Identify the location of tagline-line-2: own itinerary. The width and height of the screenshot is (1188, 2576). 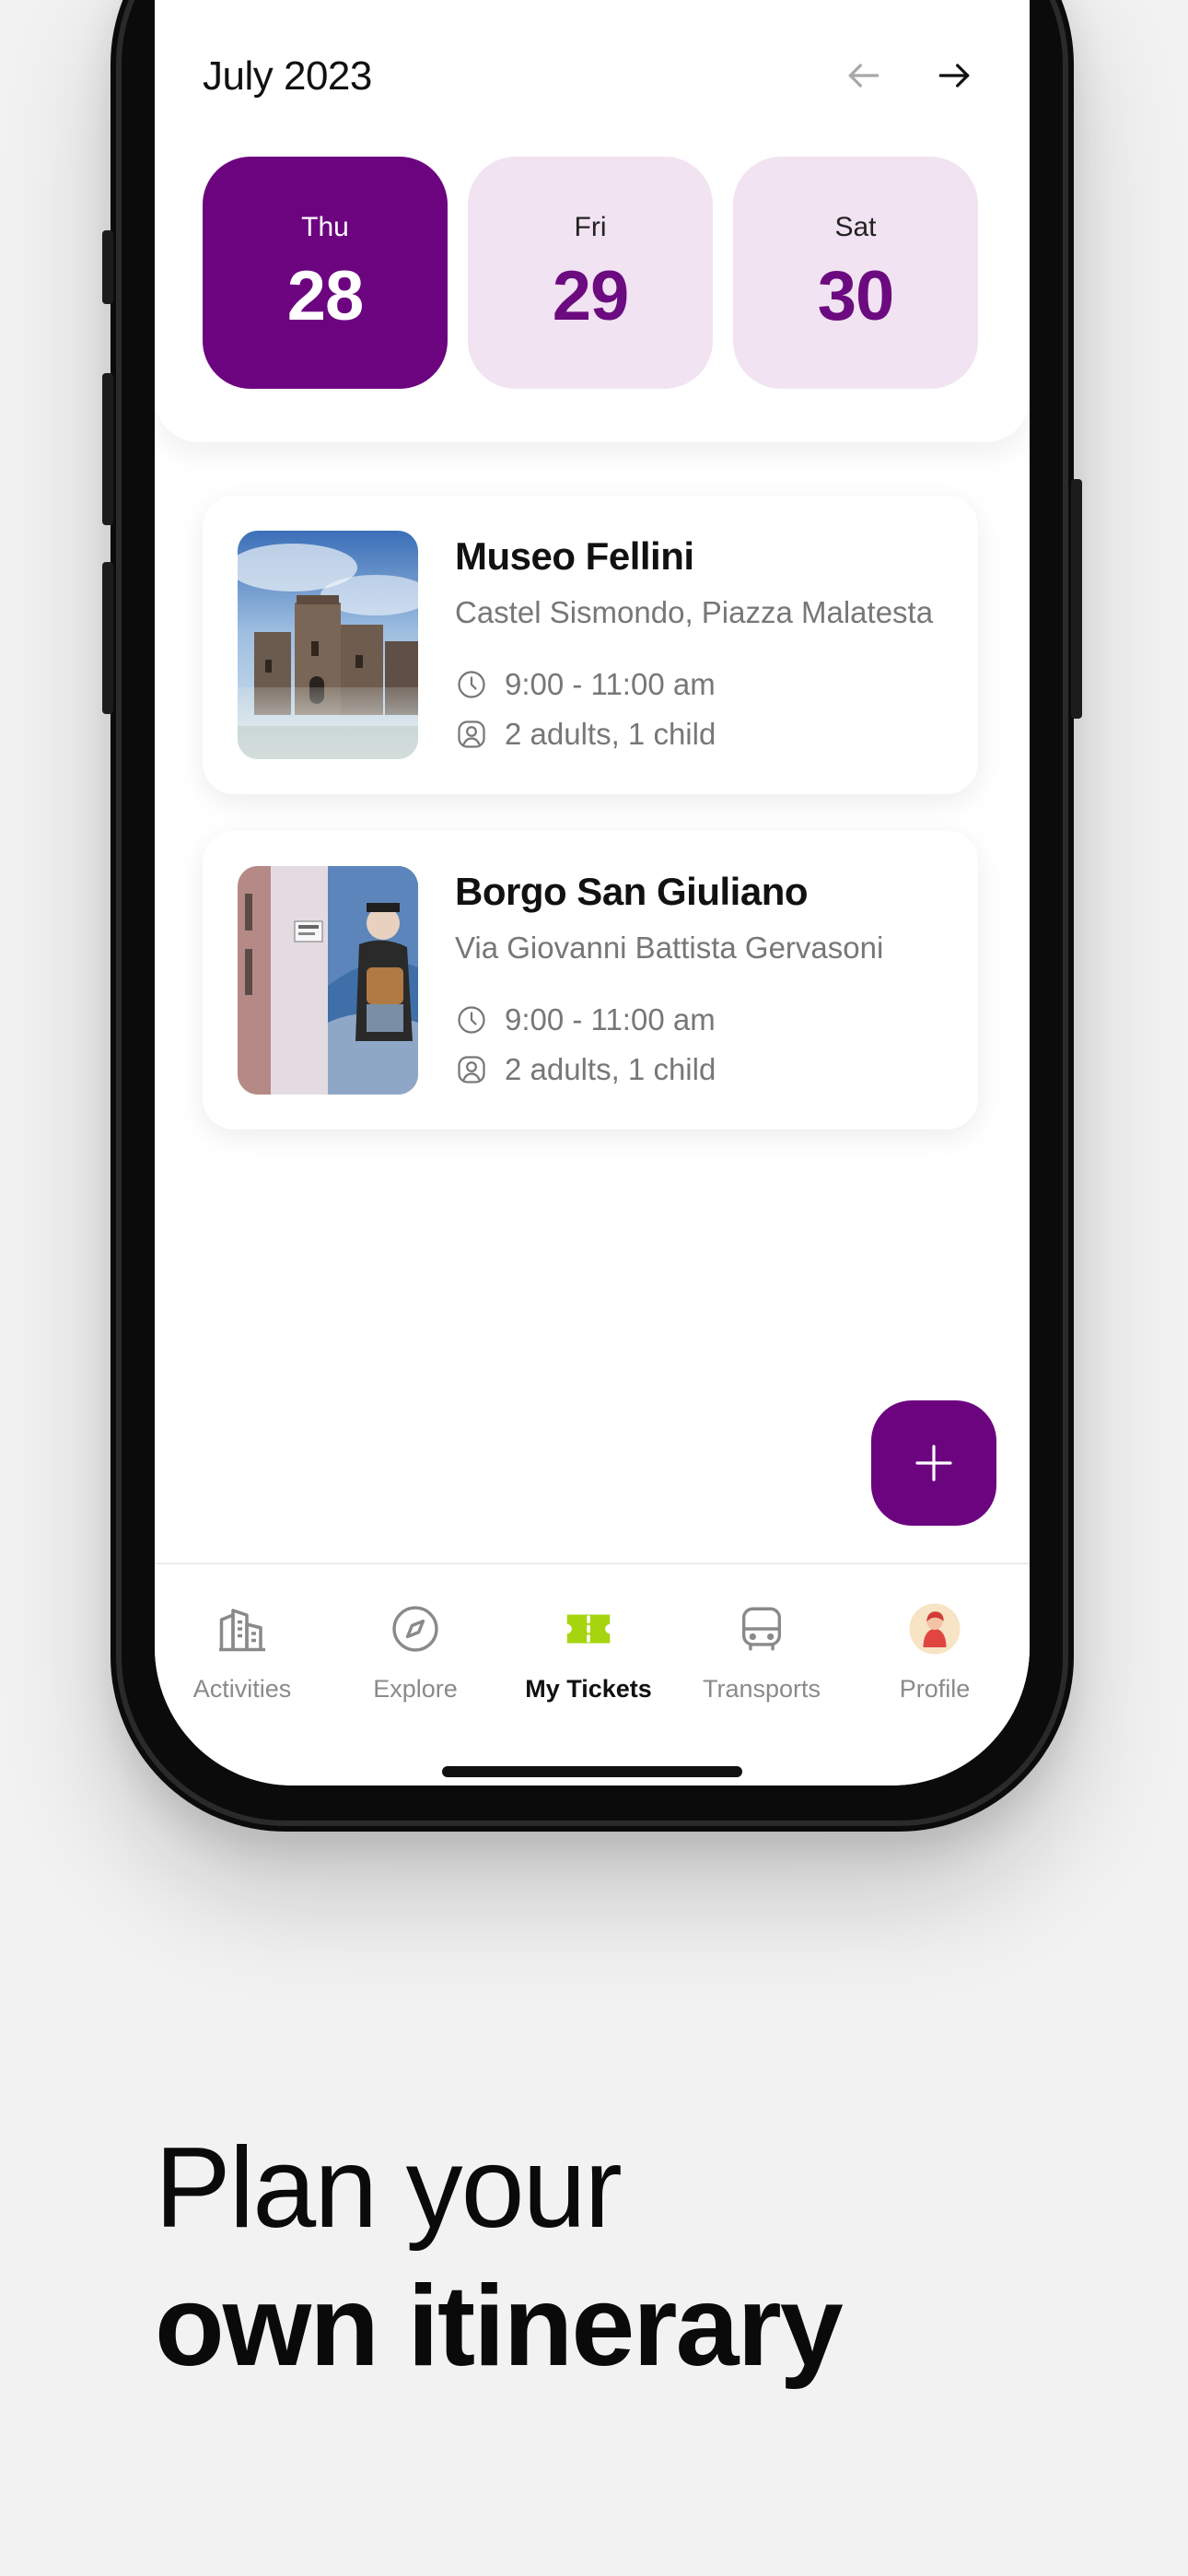
(499, 2326).